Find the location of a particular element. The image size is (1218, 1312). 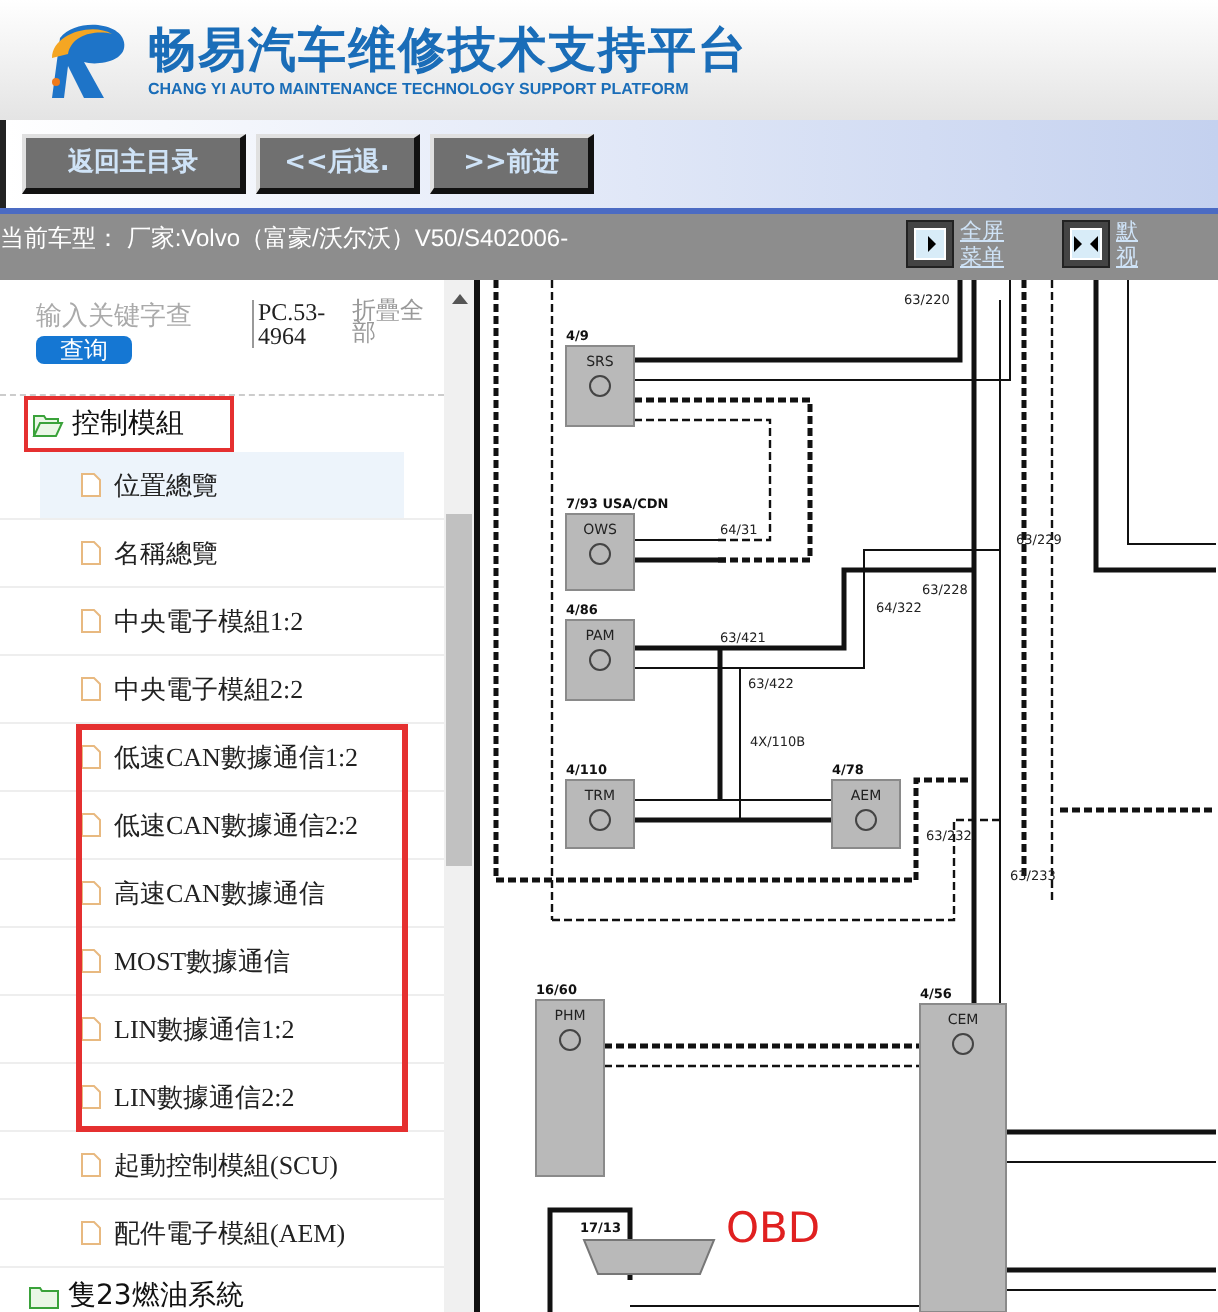

scrollbar is located at coordinates (459, 796).